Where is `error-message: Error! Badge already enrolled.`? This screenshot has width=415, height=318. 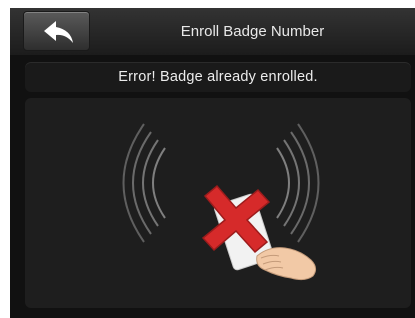 error-message: Error! Badge already enrolled. is located at coordinates (218, 77).